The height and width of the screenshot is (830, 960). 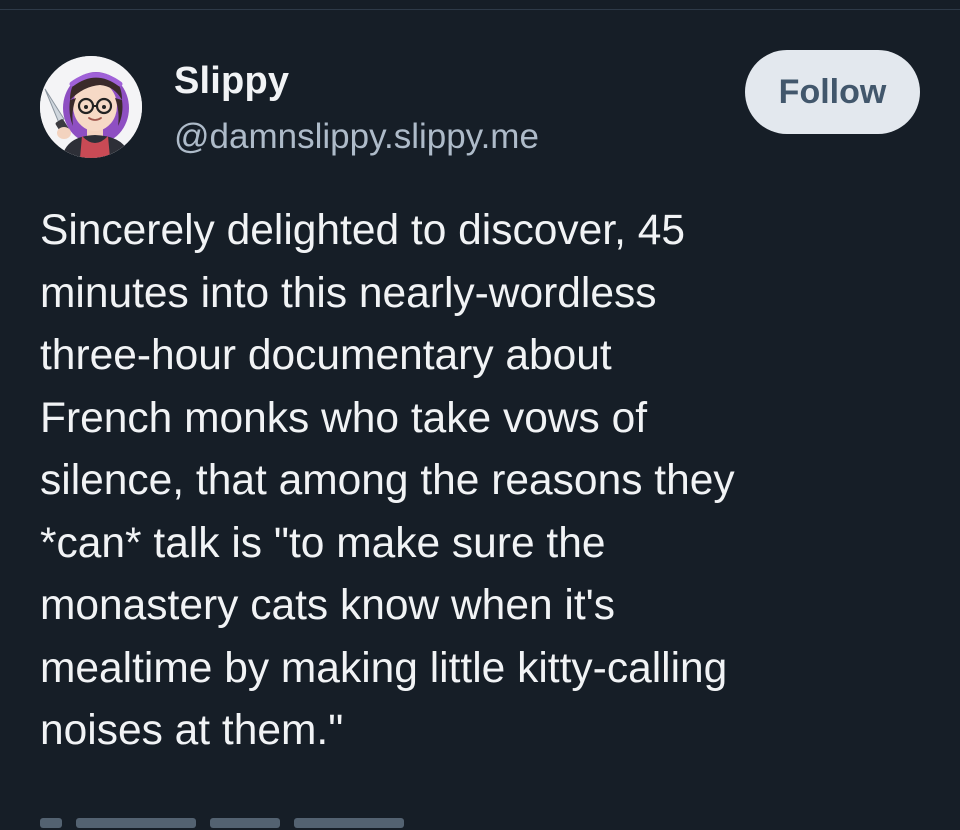 What do you see at coordinates (290, 824) in the screenshot?
I see `post-timestamp-partial` at bounding box center [290, 824].